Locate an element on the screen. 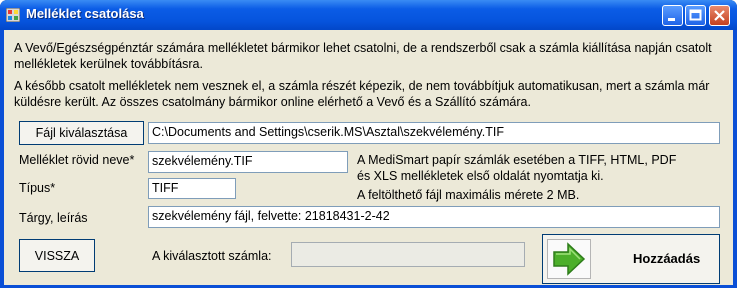 This screenshot has height=288, width=737. title-bar: Melléklet csatolása is located at coordinates (368, 15).